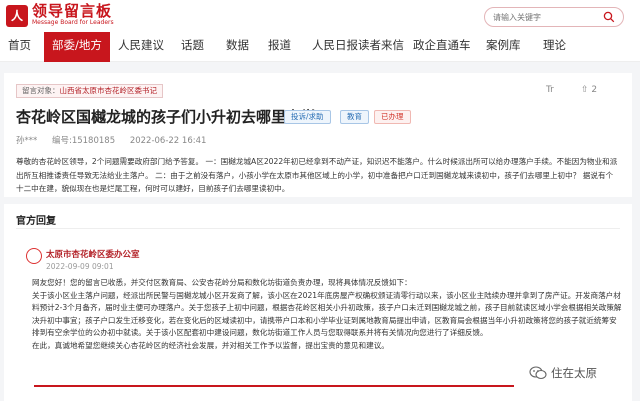  What do you see at coordinates (166, 117) in the screenshot?
I see `message-title: 杏花岭区国樾龙城的孩子们小升初去哪里上学` at bounding box center [166, 117].